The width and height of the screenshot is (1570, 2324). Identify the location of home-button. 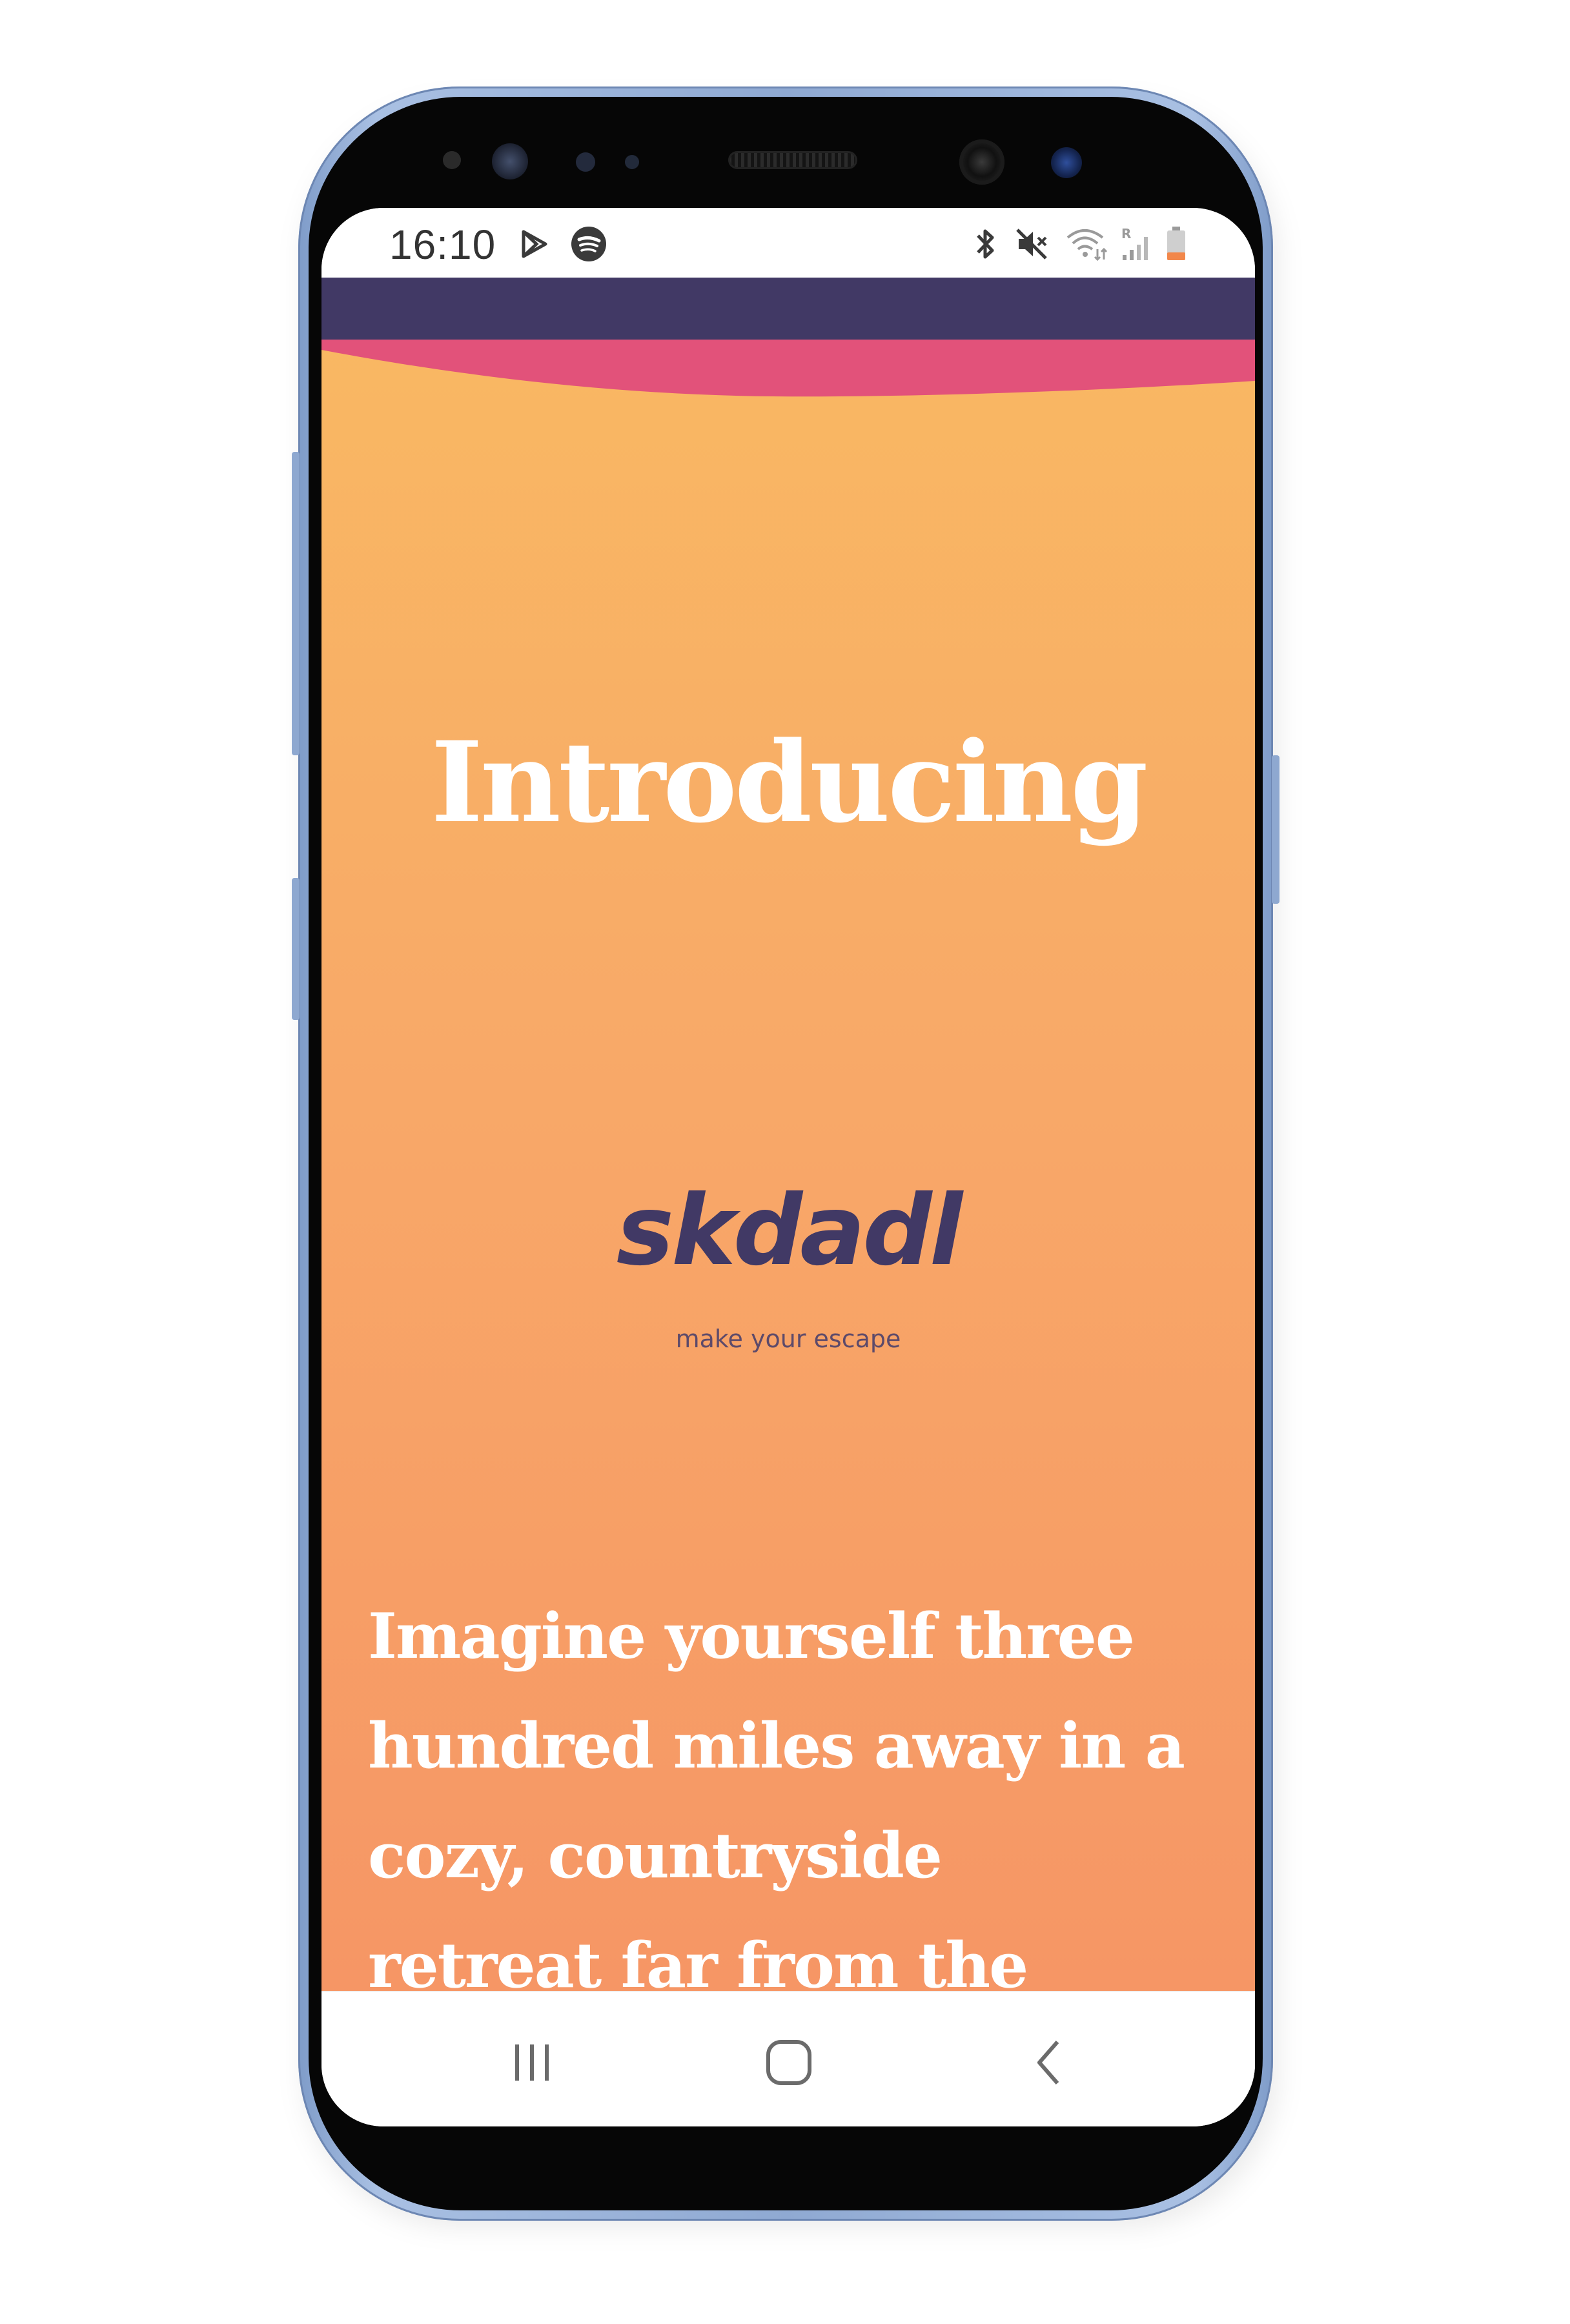
(789, 2062).